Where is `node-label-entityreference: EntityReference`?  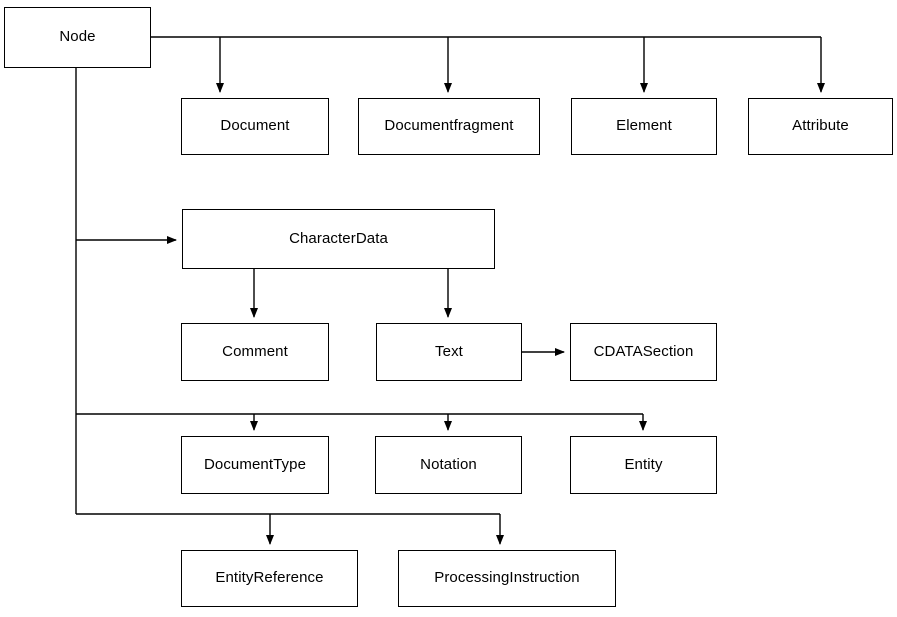
node-label-entityreference: EntityReference is located at coordinates (269, 578).